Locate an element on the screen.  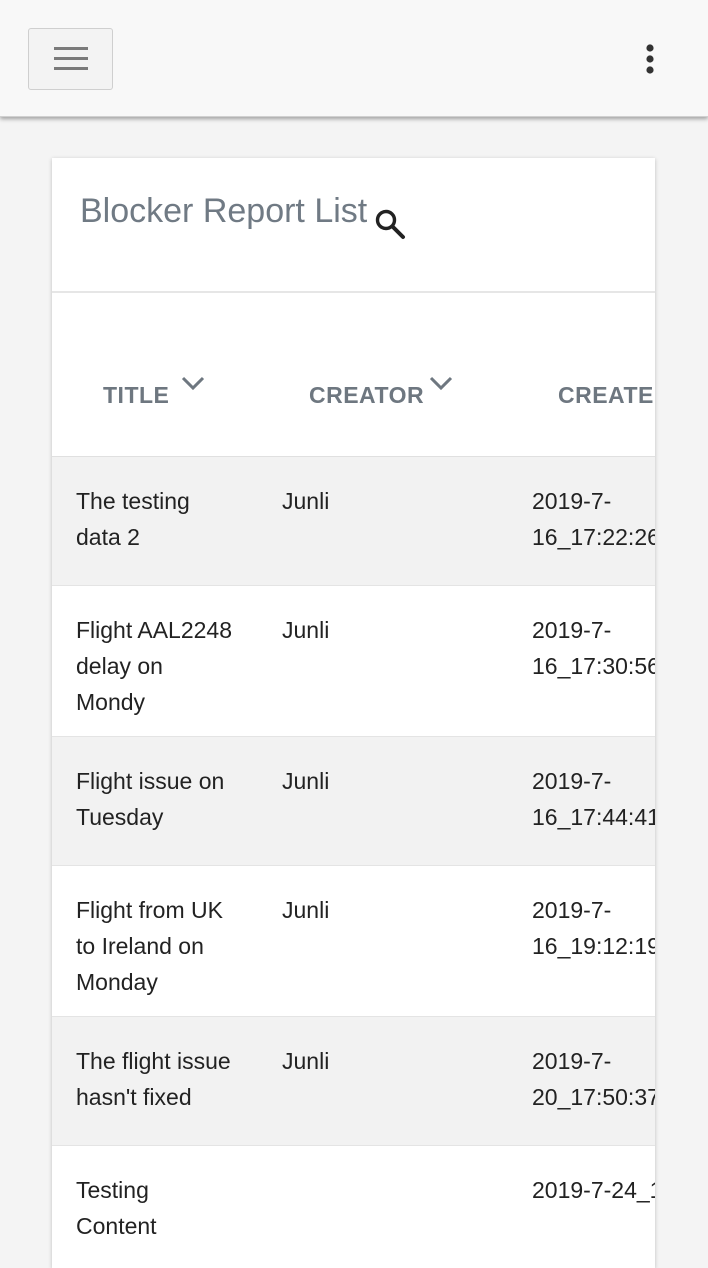
cell-title-line: Tuesday is located at coordinates (120, 817).